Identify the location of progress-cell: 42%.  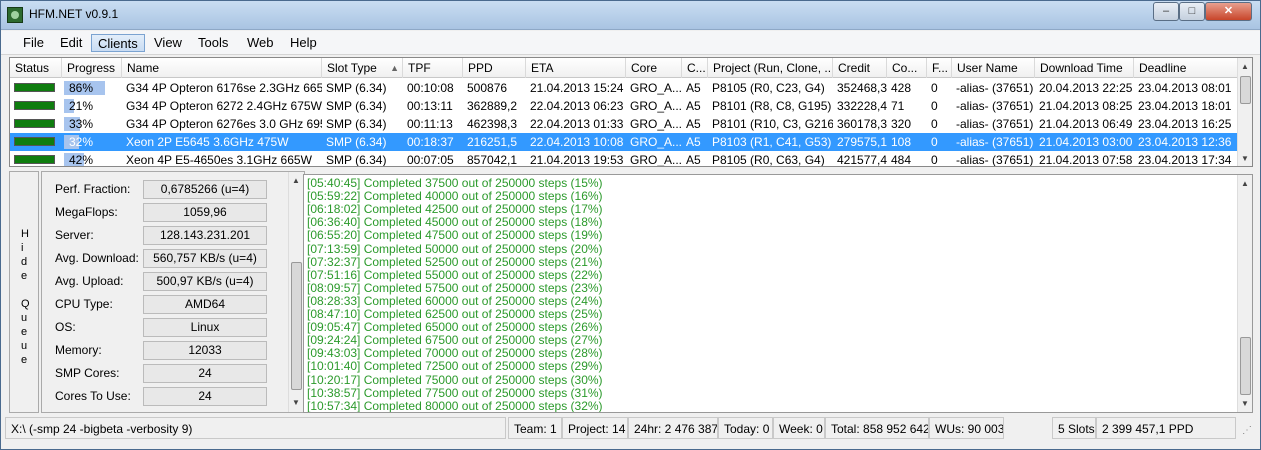
(88, 160).